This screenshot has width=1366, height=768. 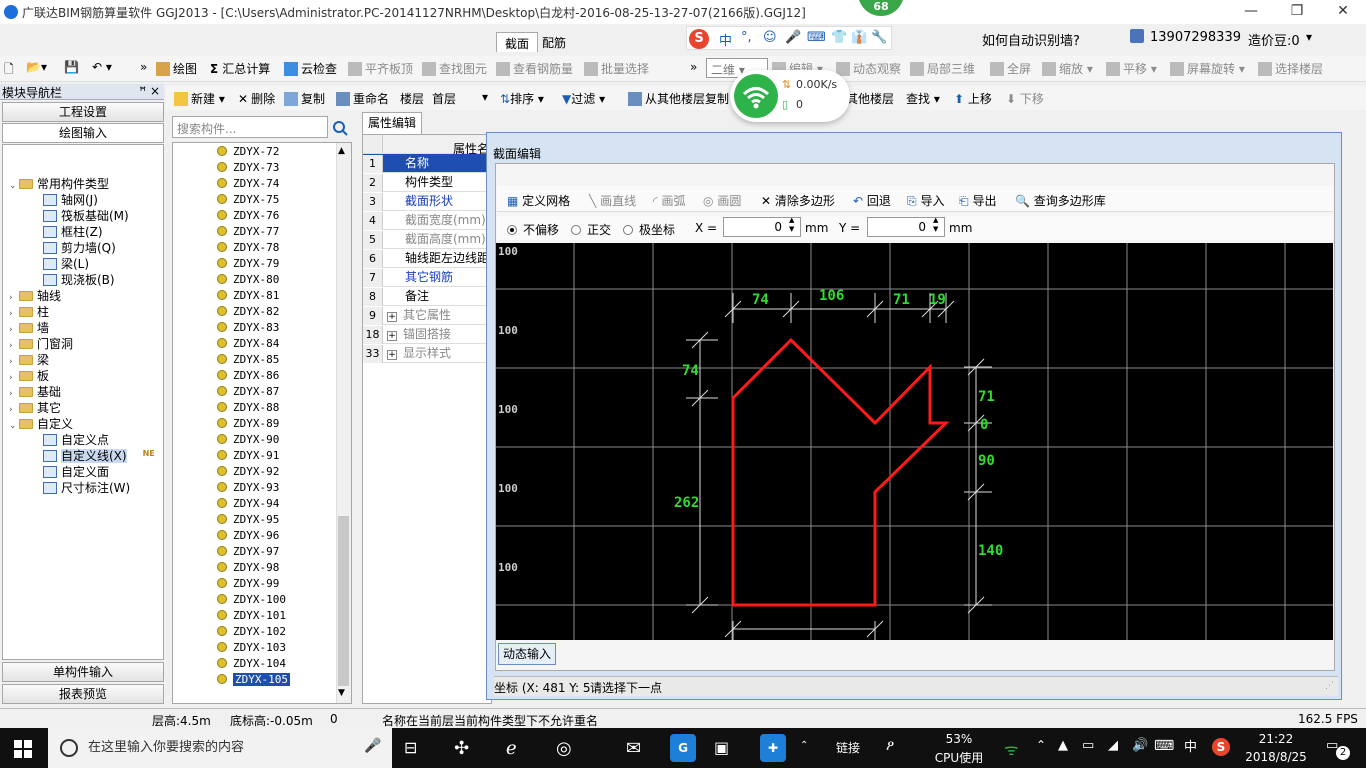 I want to click on clock-time: 21:22, so click(x=1276, y=739).